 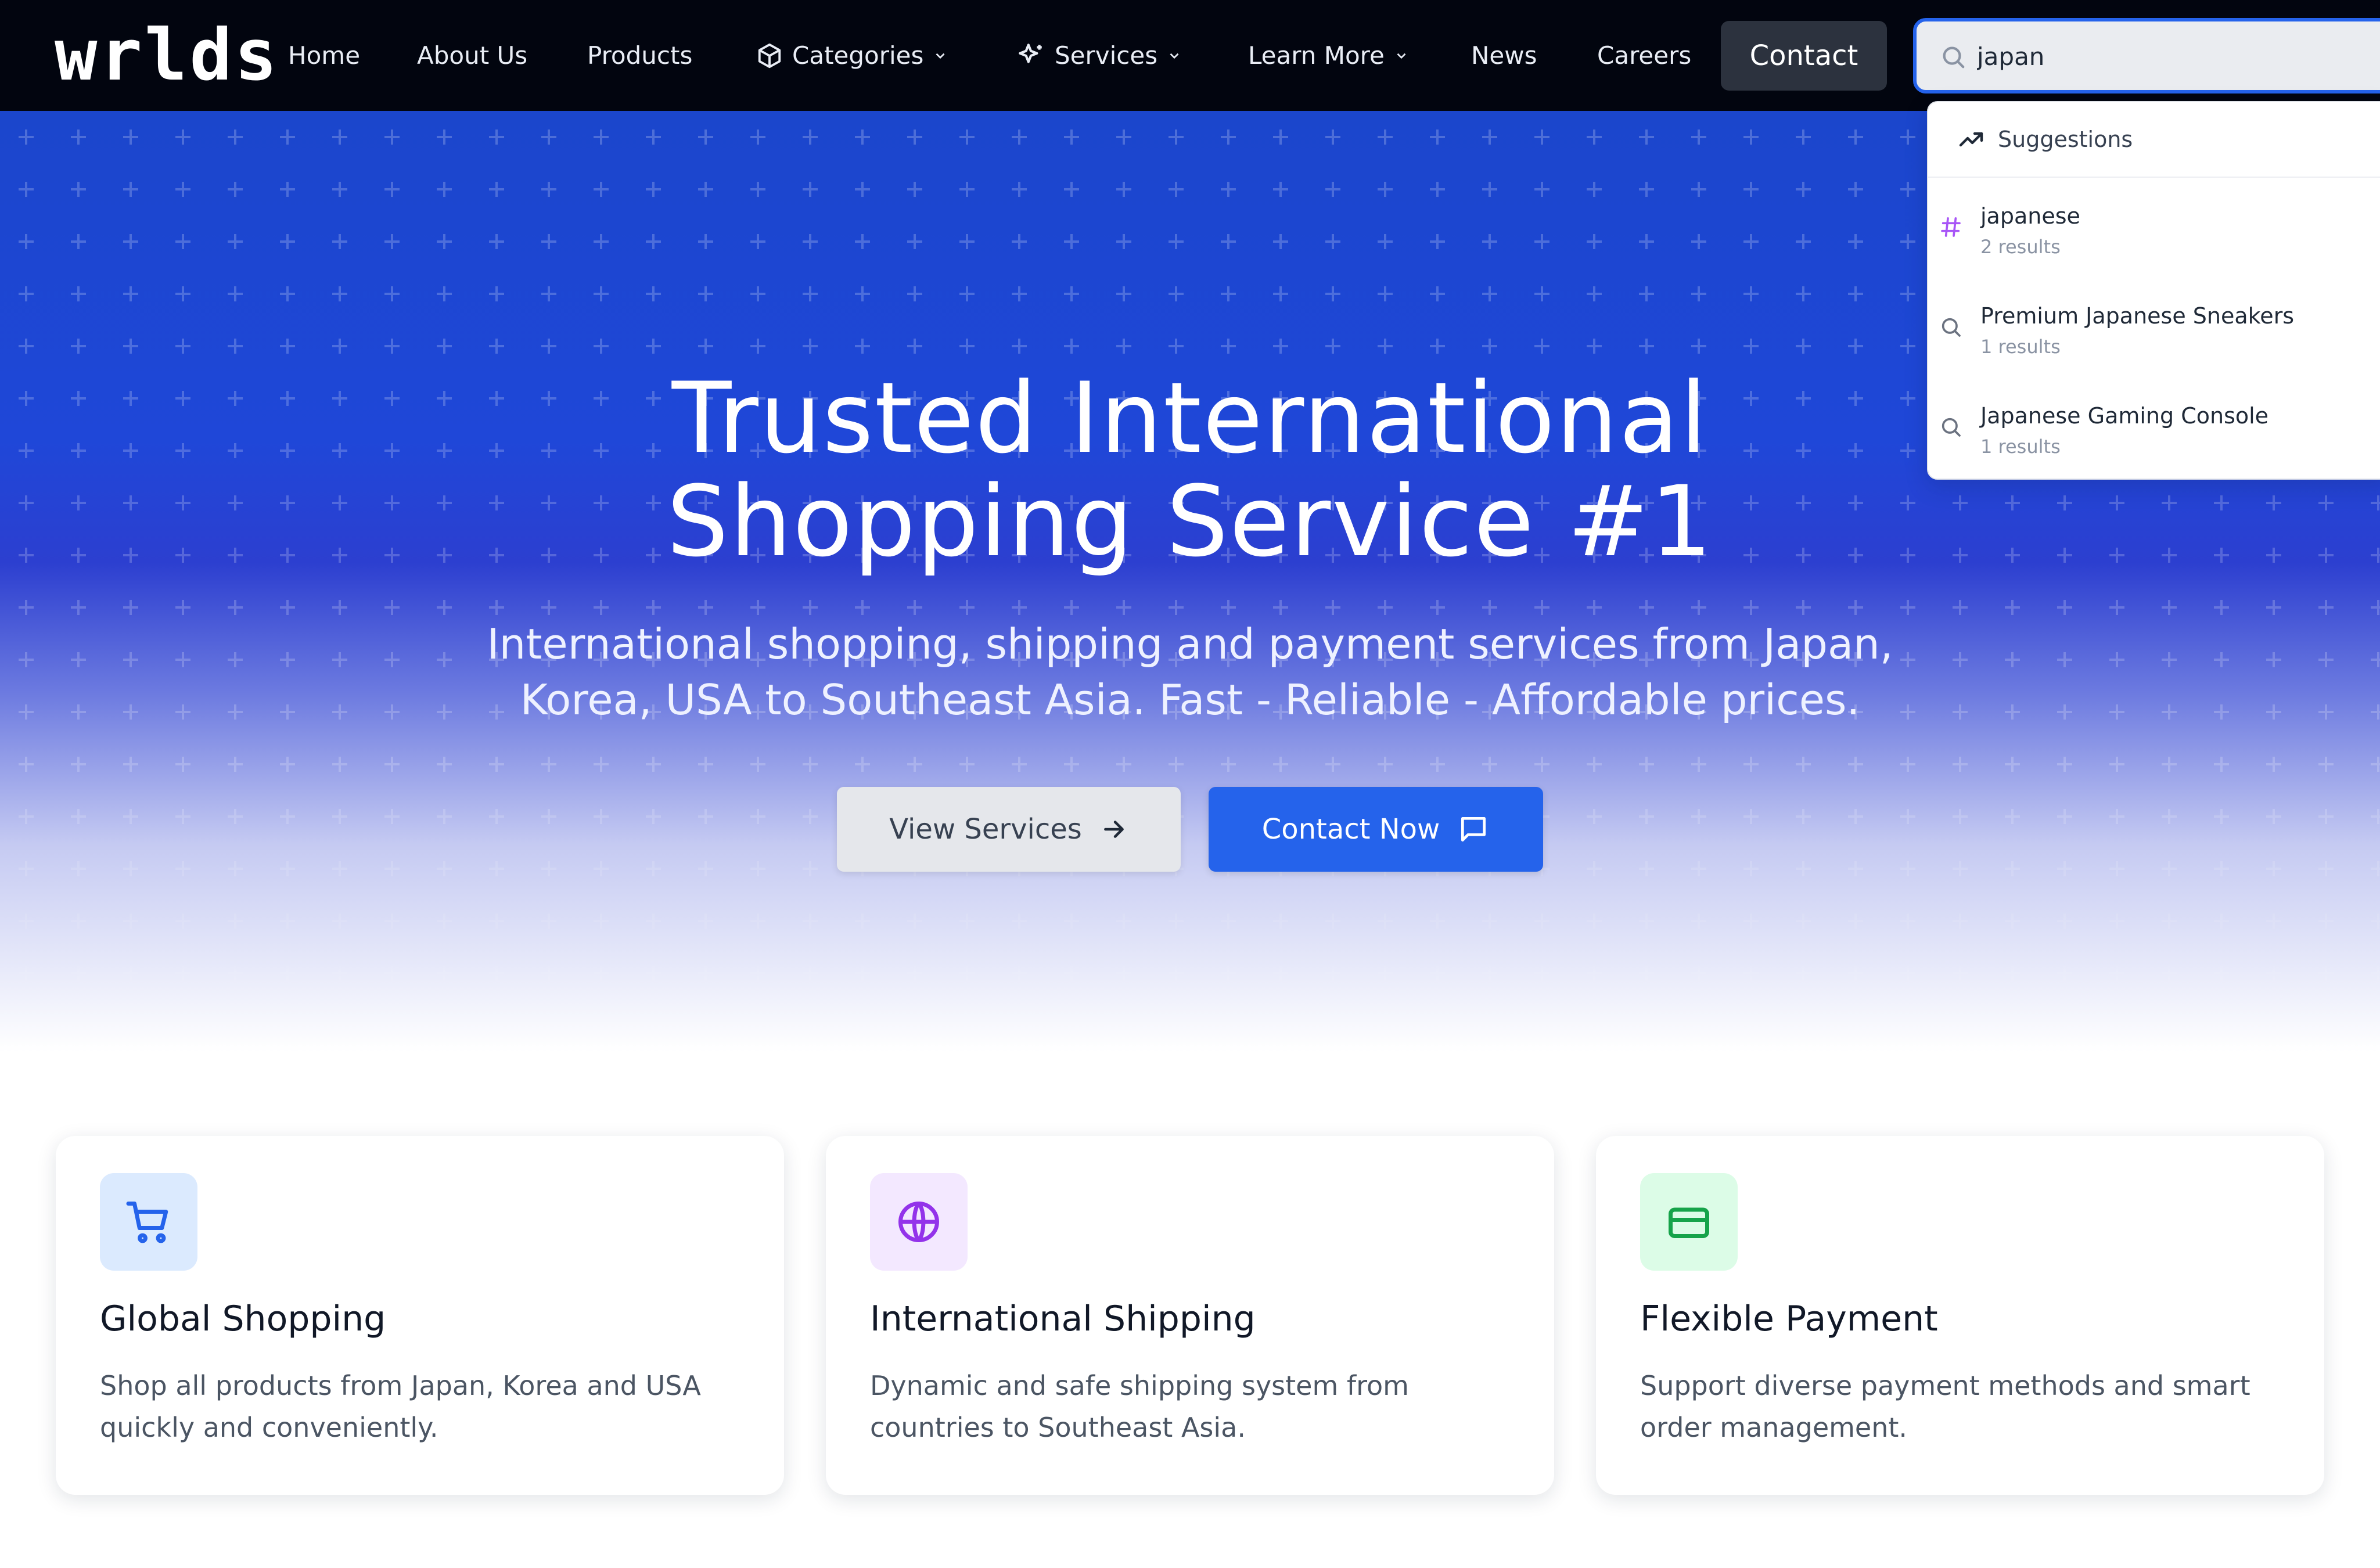 What do you see at coordinates (2124, 416) in the screenshot?
I see `suggestion-title: Japanese Gaming Console` at bounding box center [2124, 416].